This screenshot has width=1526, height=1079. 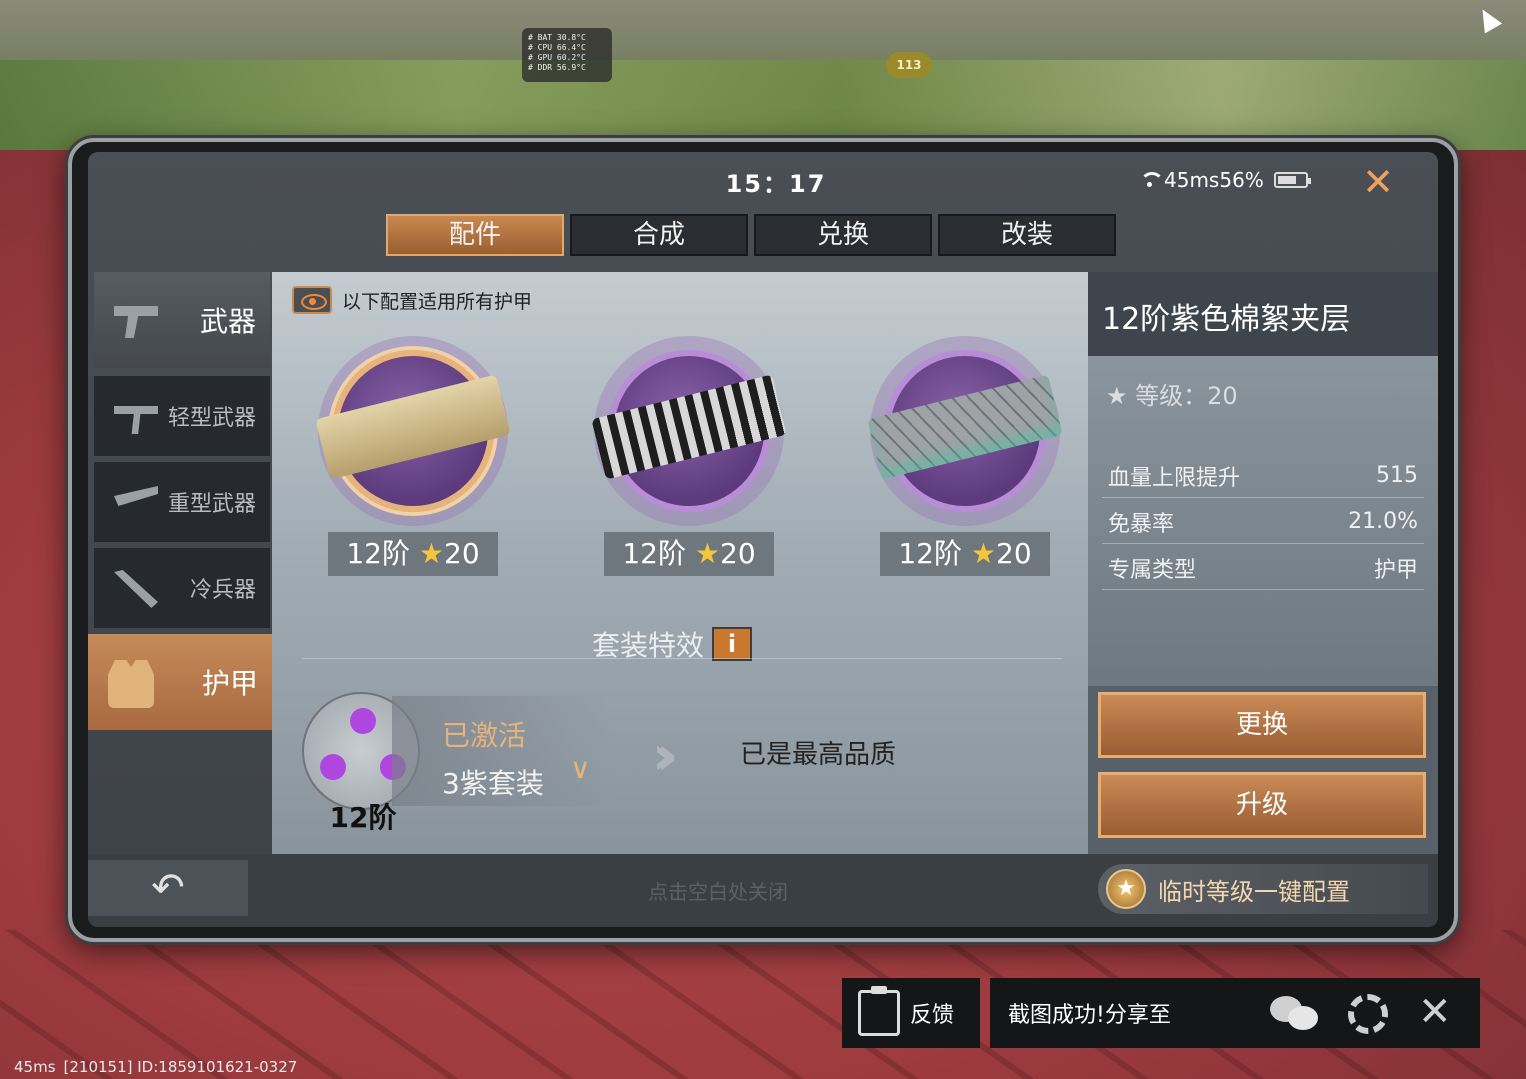 I want to click on top-tabs: 配件 合成 兑换 改装, so click(x=751, y=235).